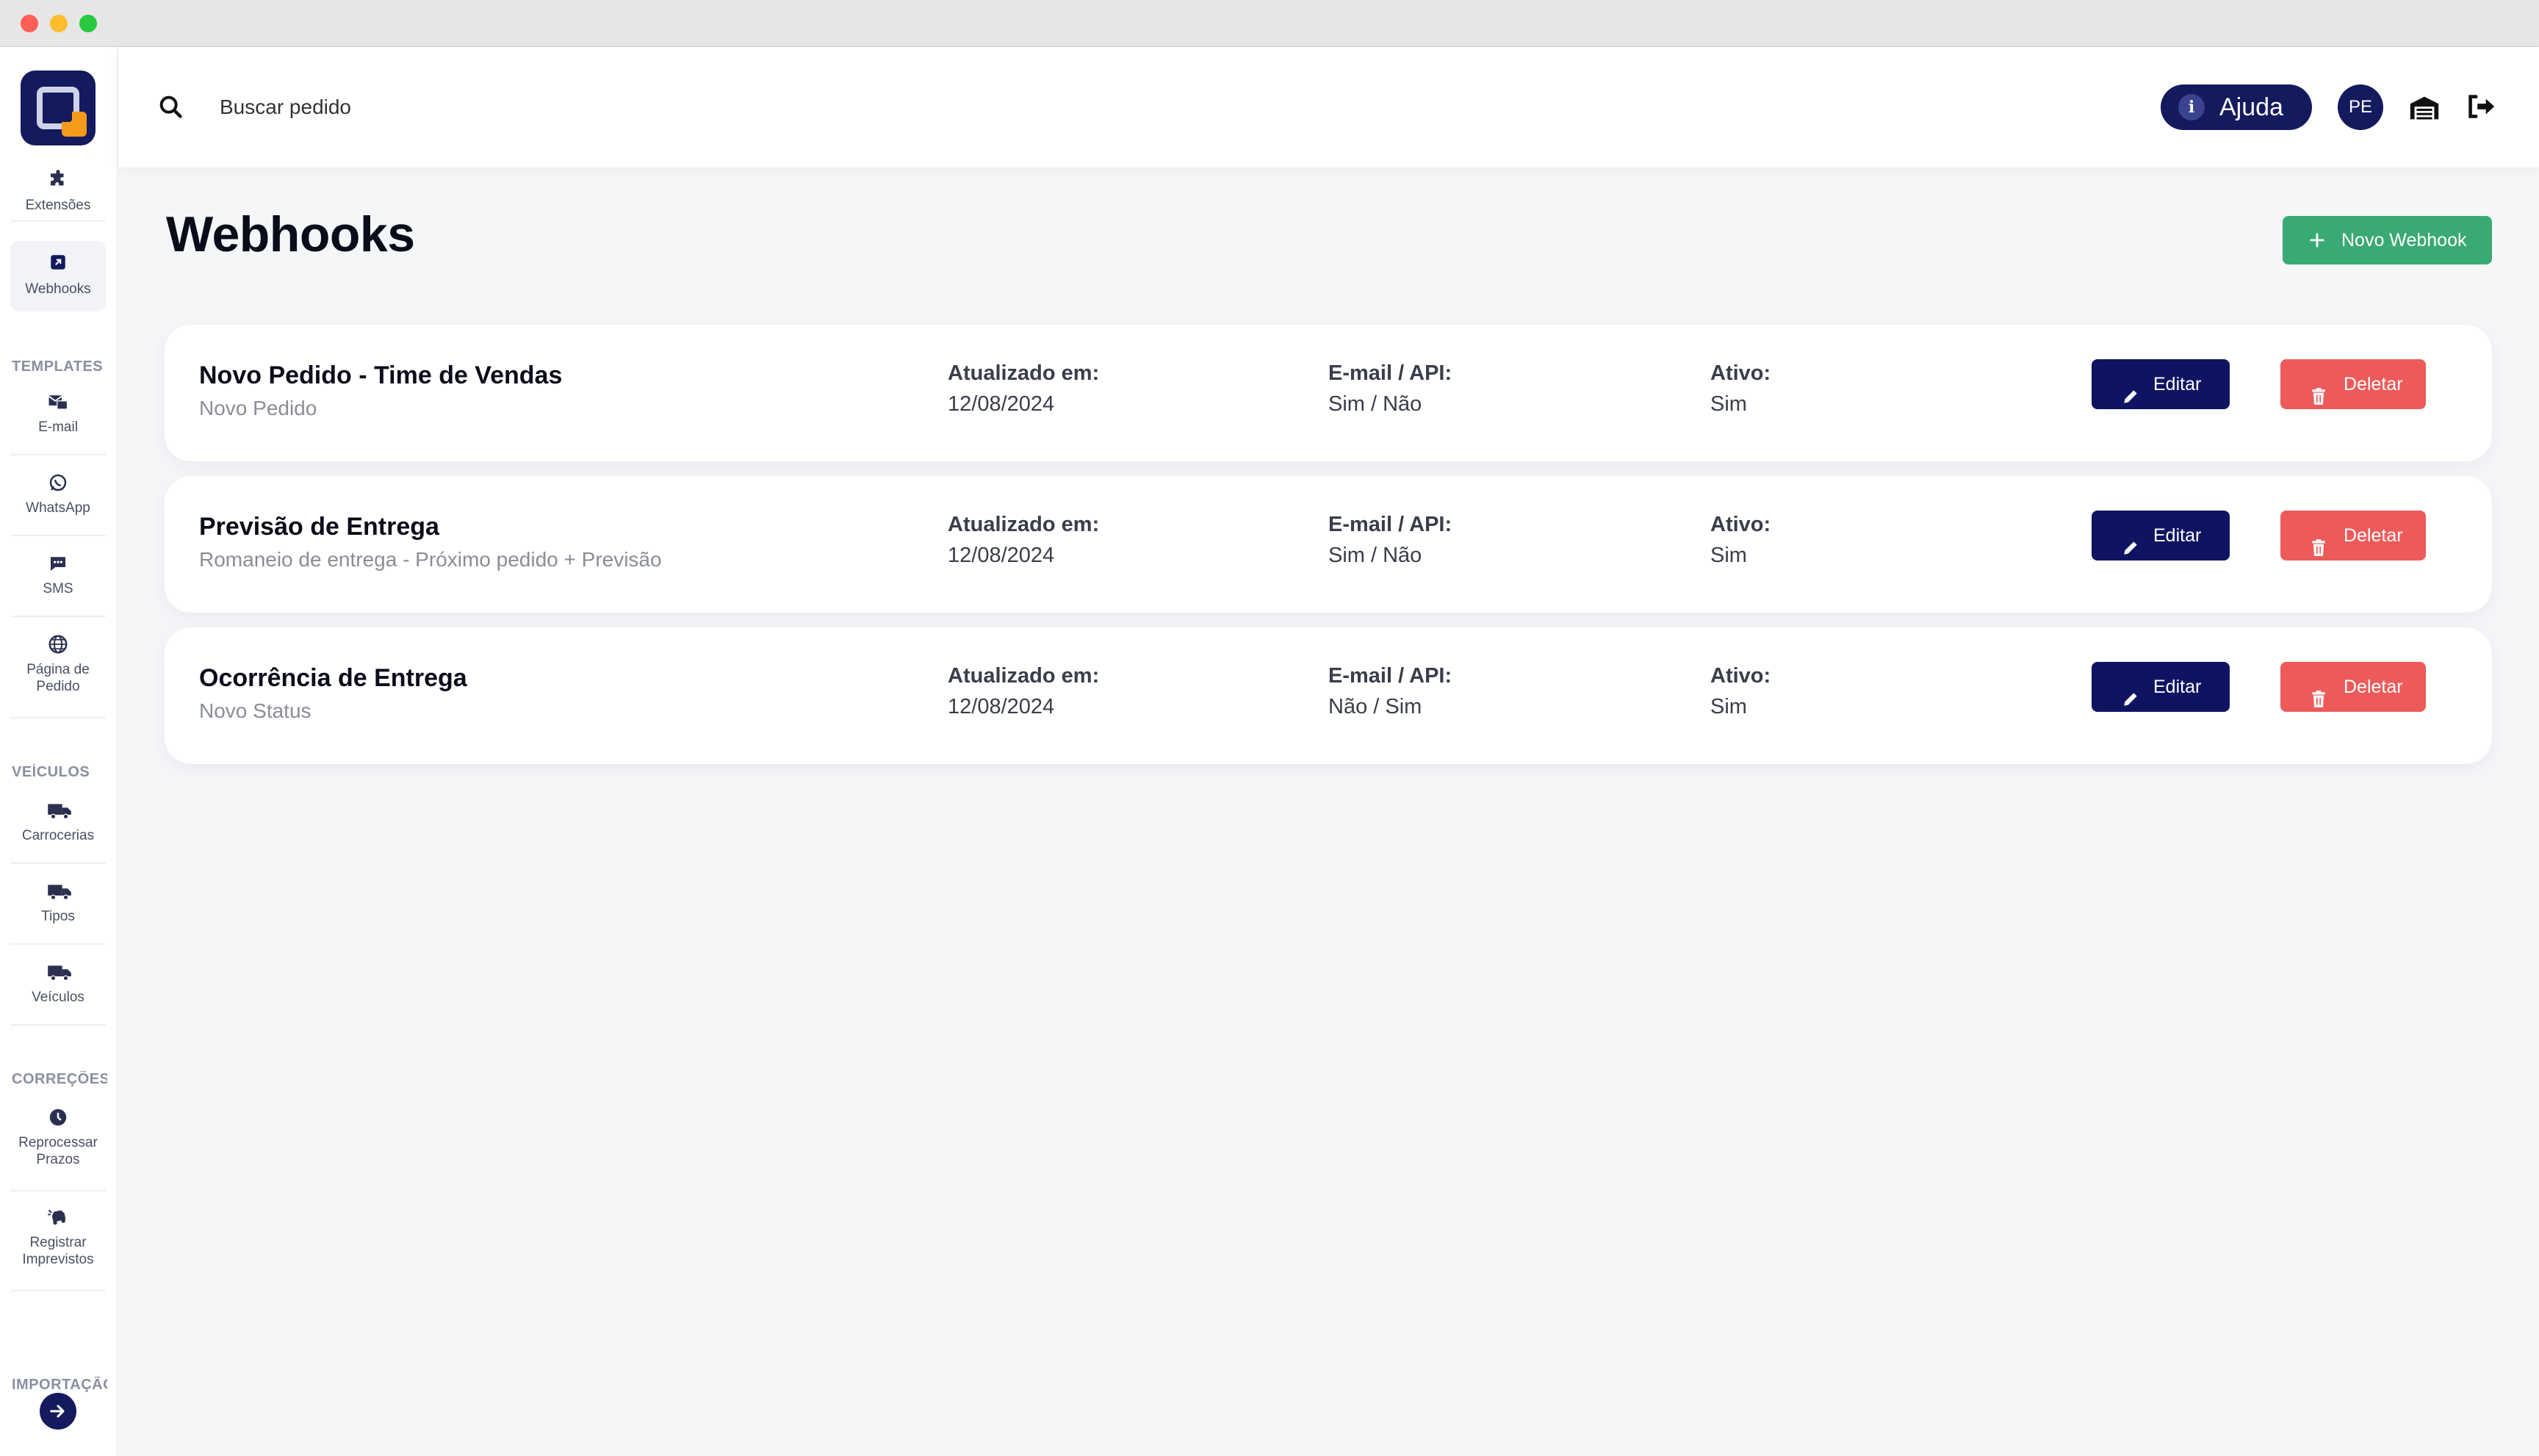 The height and width of the screenshot is (1456, 2539). What do you see at coordinates (255, 710) in the screenshot?
I see `webhook-event: Novo Status` at bounding box center [255, 710].